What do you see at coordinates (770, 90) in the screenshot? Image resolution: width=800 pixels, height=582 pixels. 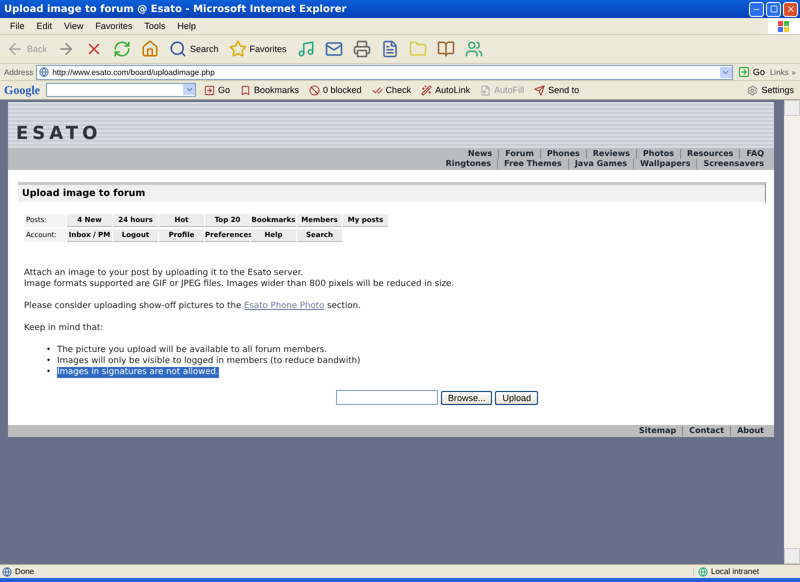 I see `settings-button: Settings` at bounding box center [770, 90].